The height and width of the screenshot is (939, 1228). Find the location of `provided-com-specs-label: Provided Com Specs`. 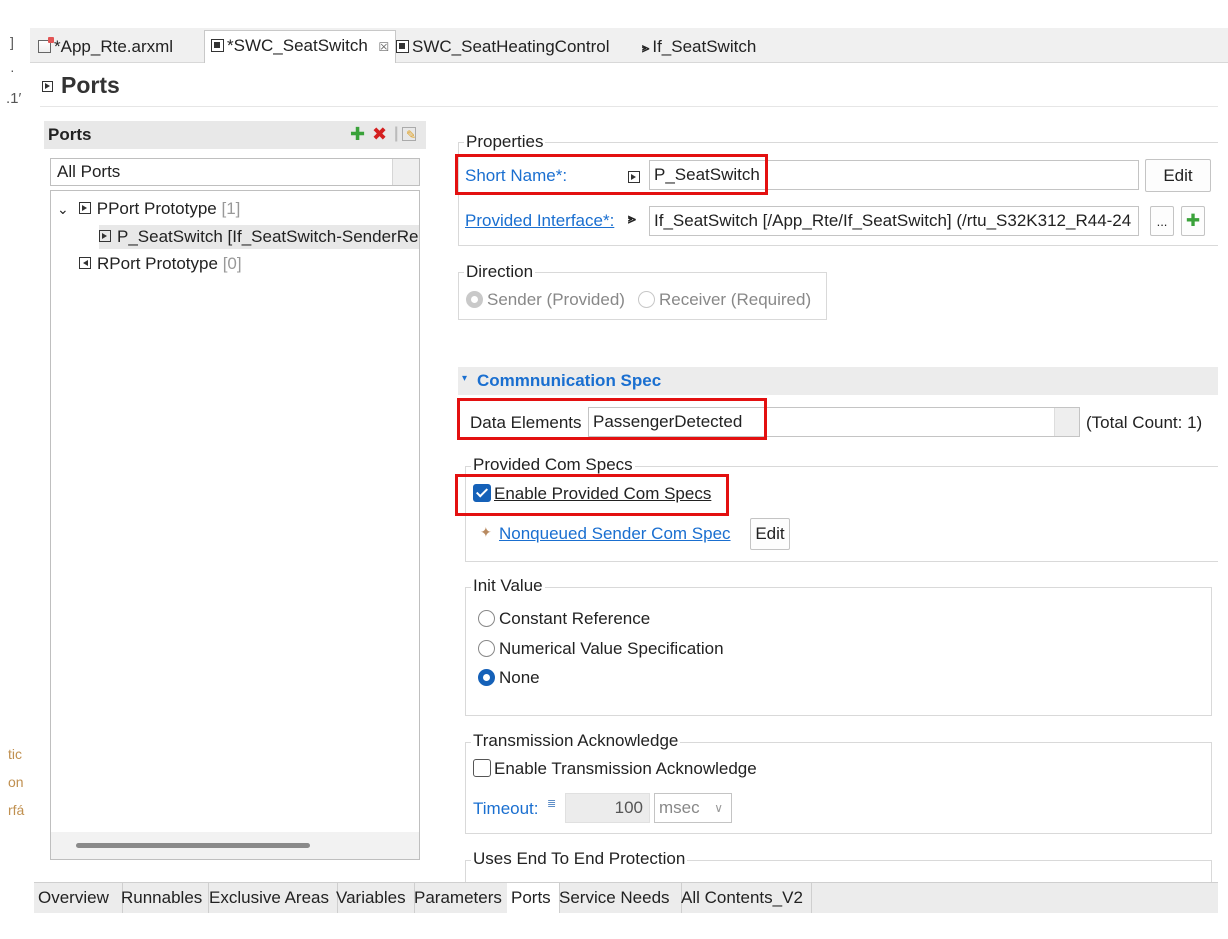

provided-com-specs-label: Provided Com Specs is located at coordinates (553, 465).